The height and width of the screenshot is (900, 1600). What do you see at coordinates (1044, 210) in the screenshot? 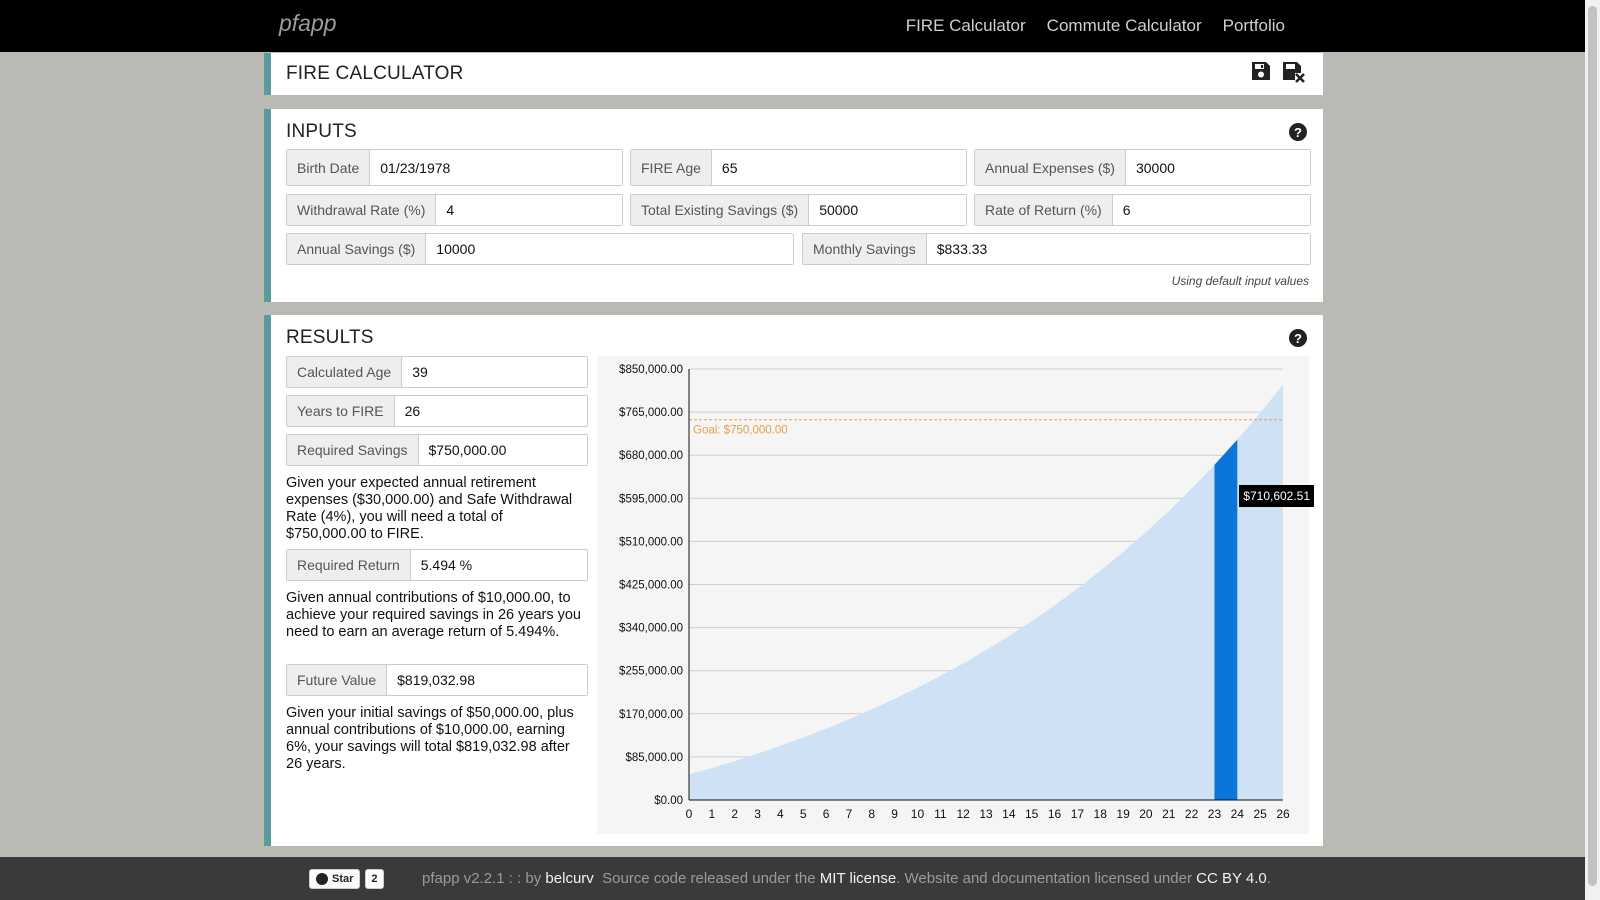
I see `rate-of-return-label: Rate of Return (%)` at bounding box center [1044, 210].